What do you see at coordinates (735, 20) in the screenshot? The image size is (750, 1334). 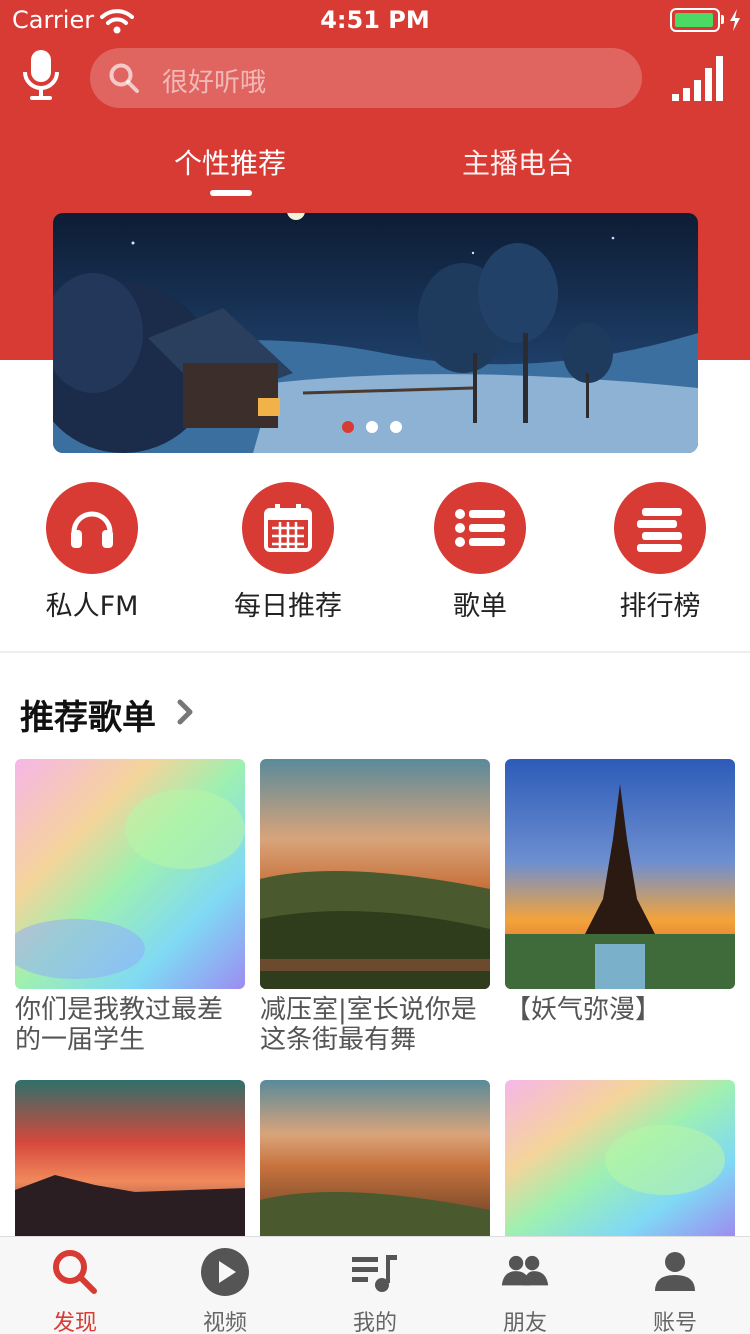 I see `charging-icon` at bounding box center [735, 20].